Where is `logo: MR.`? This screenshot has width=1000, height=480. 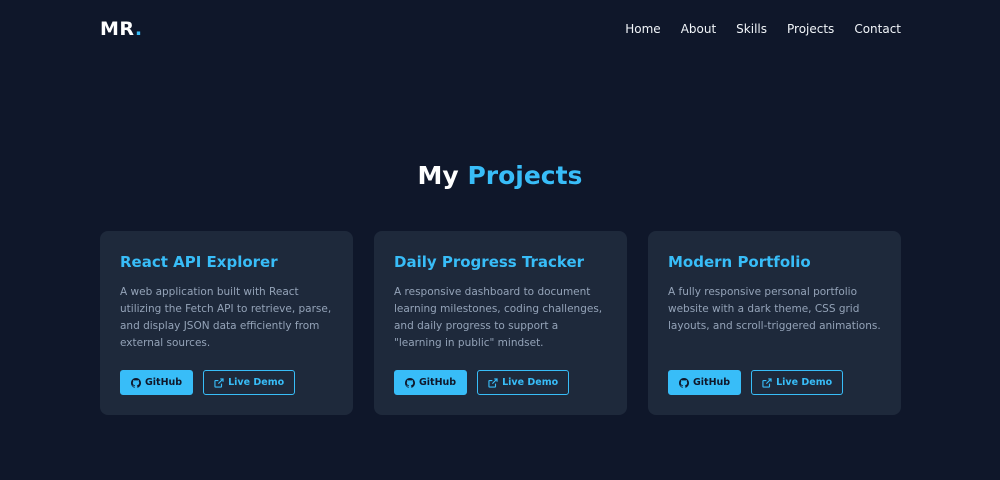 logo: MR. is located at coordinates (121, 29).